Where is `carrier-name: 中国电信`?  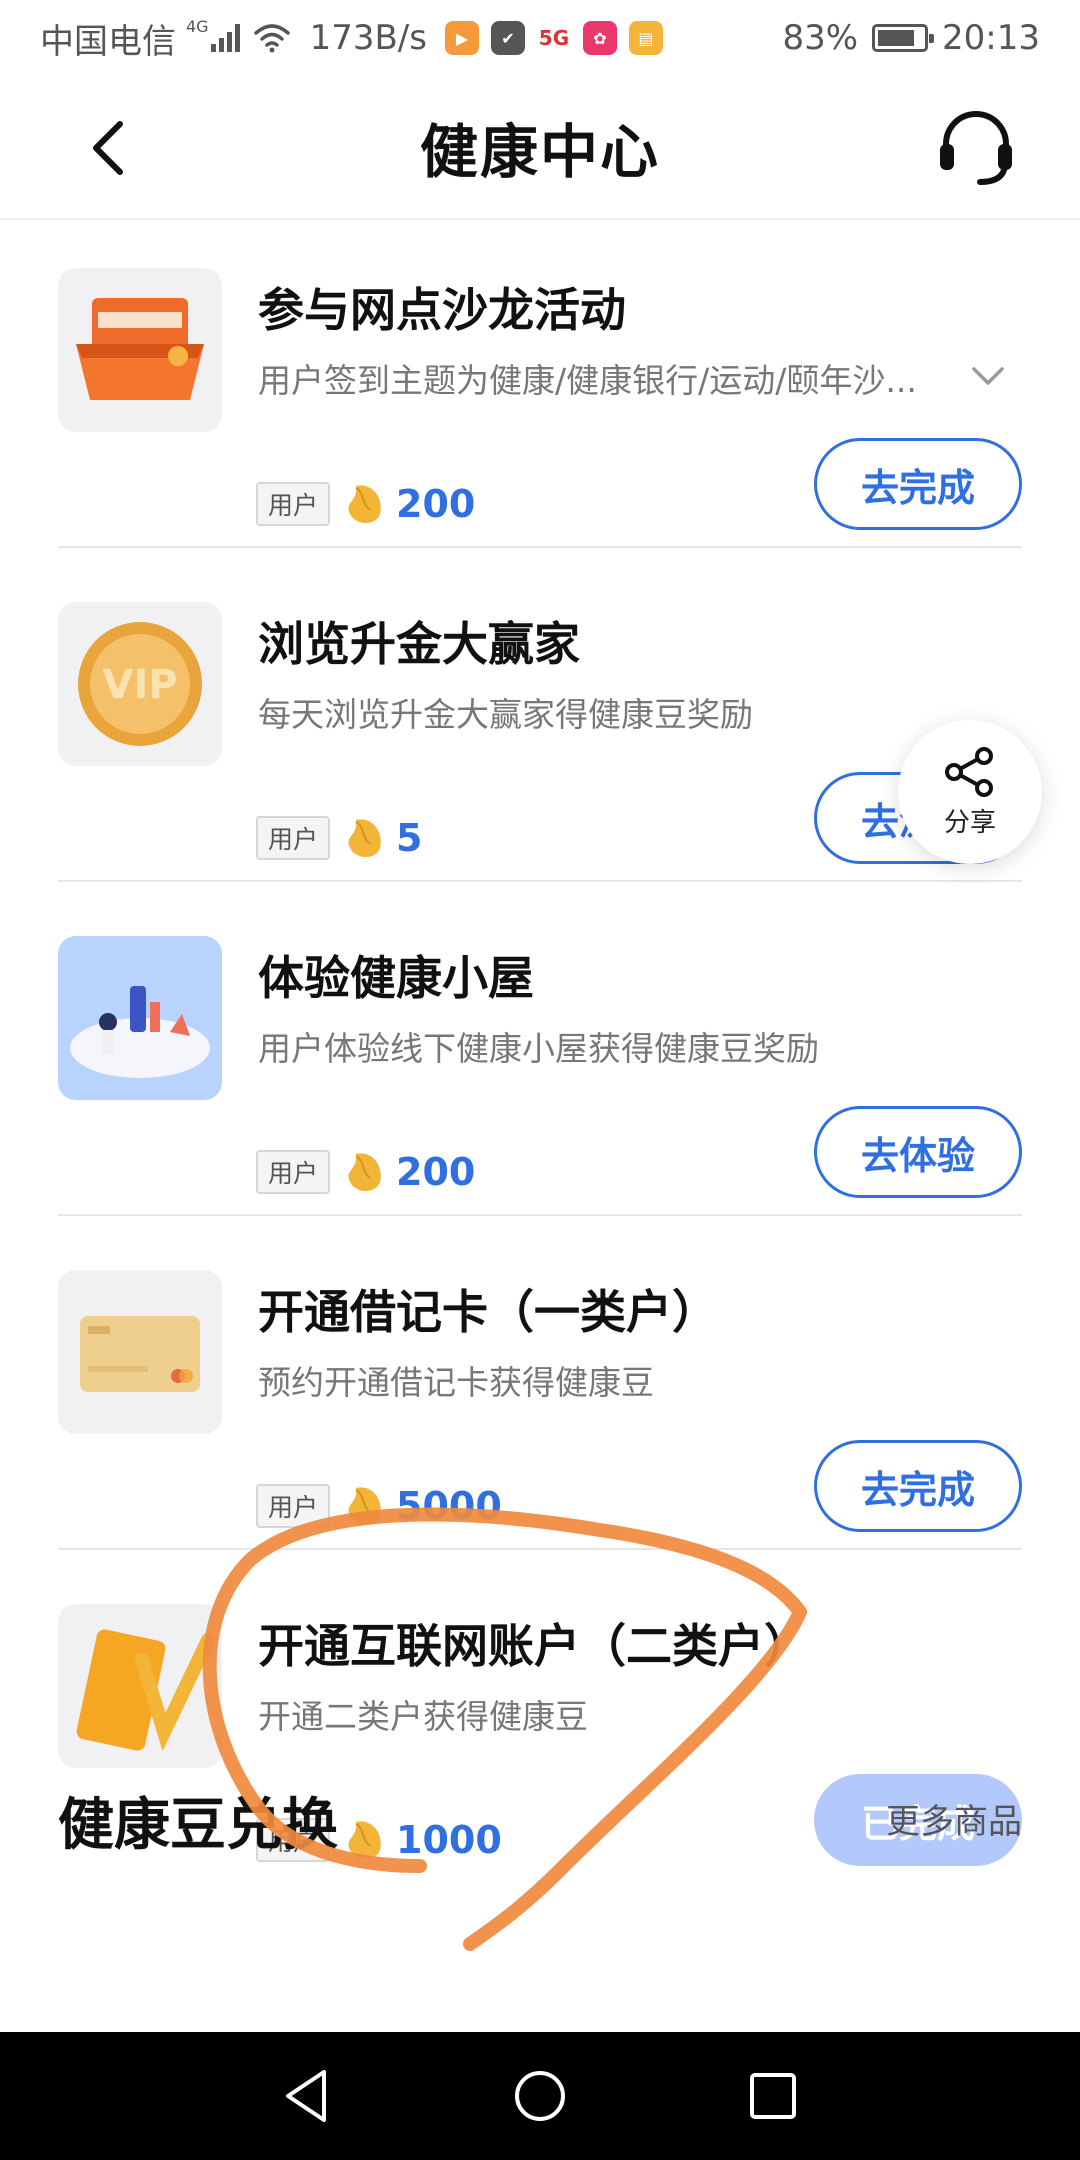
carrier-name: 中国电信 is located at coordinates (108, 41).